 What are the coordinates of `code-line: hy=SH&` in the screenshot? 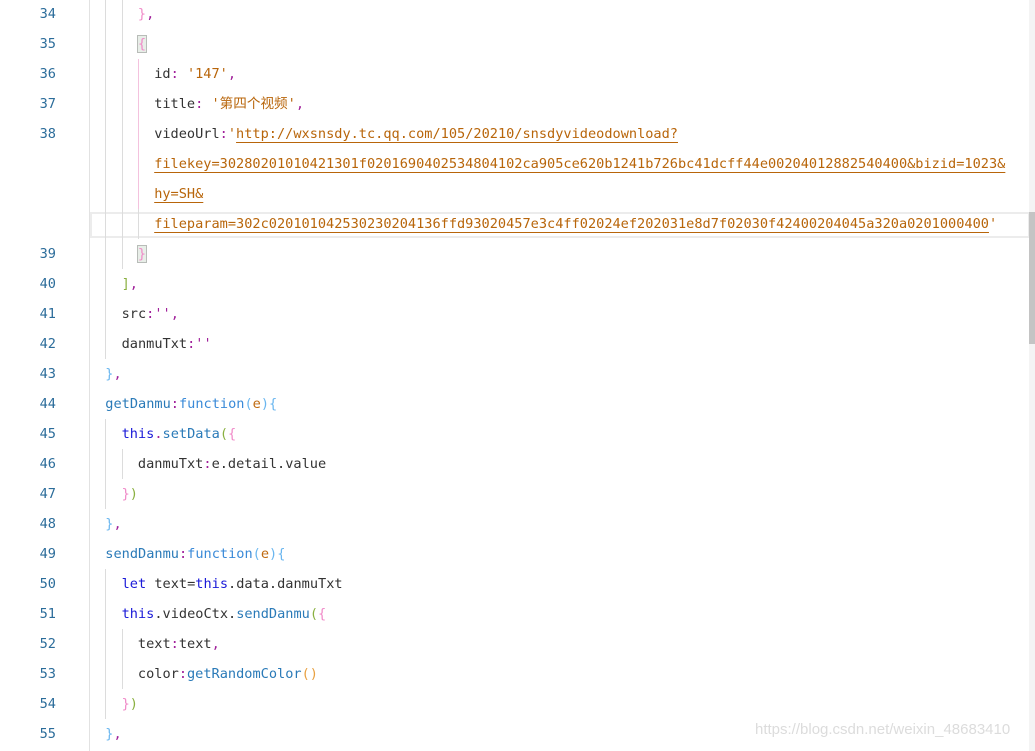 It's located at (514, 194).